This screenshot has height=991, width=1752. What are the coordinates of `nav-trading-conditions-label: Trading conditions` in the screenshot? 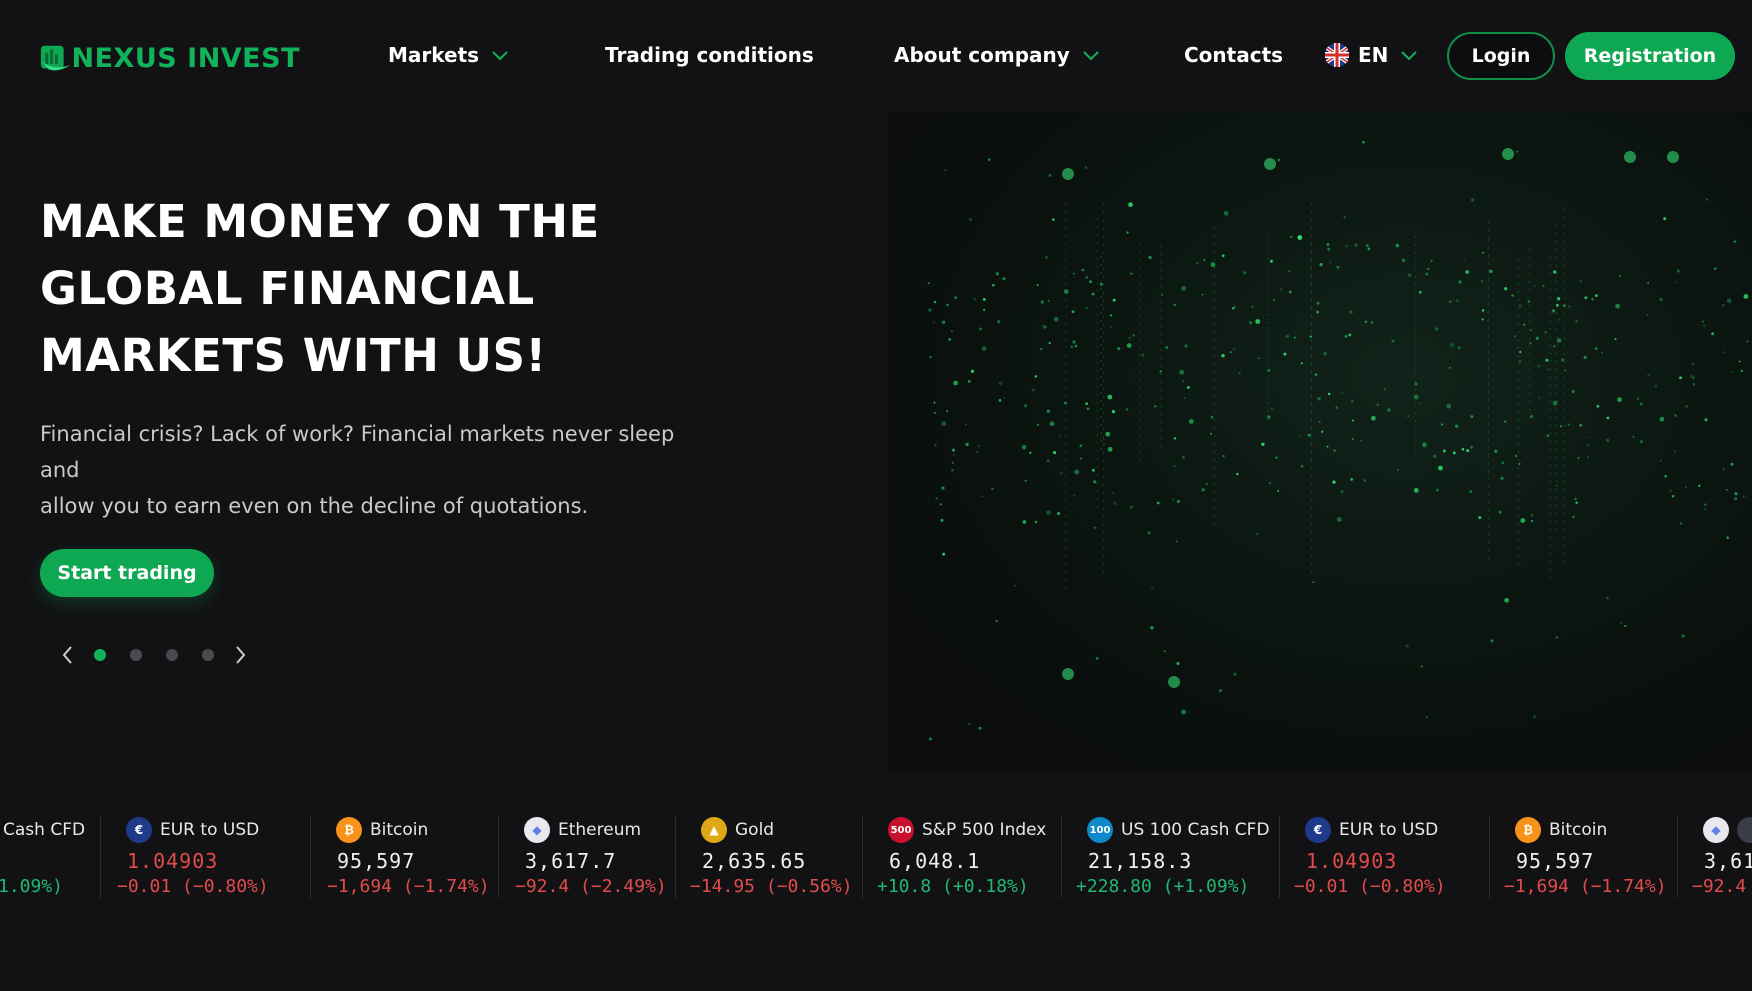 It's located at (709, 55).